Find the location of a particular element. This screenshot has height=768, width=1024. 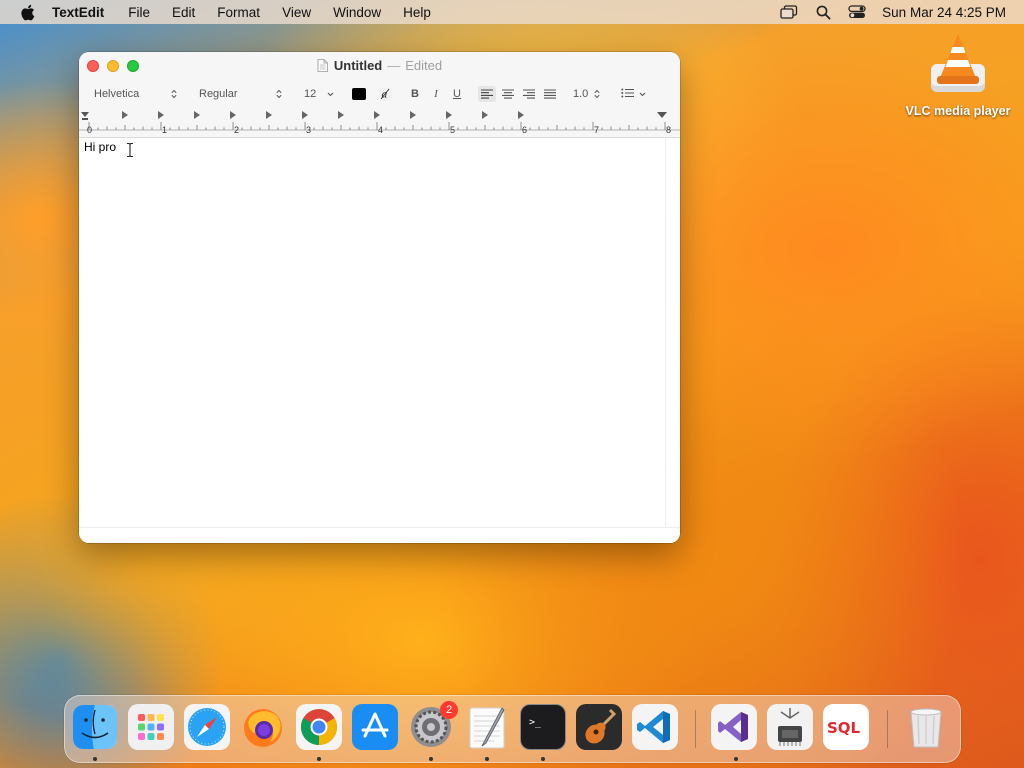

chrome-icon is located at coordinates (319, 727).